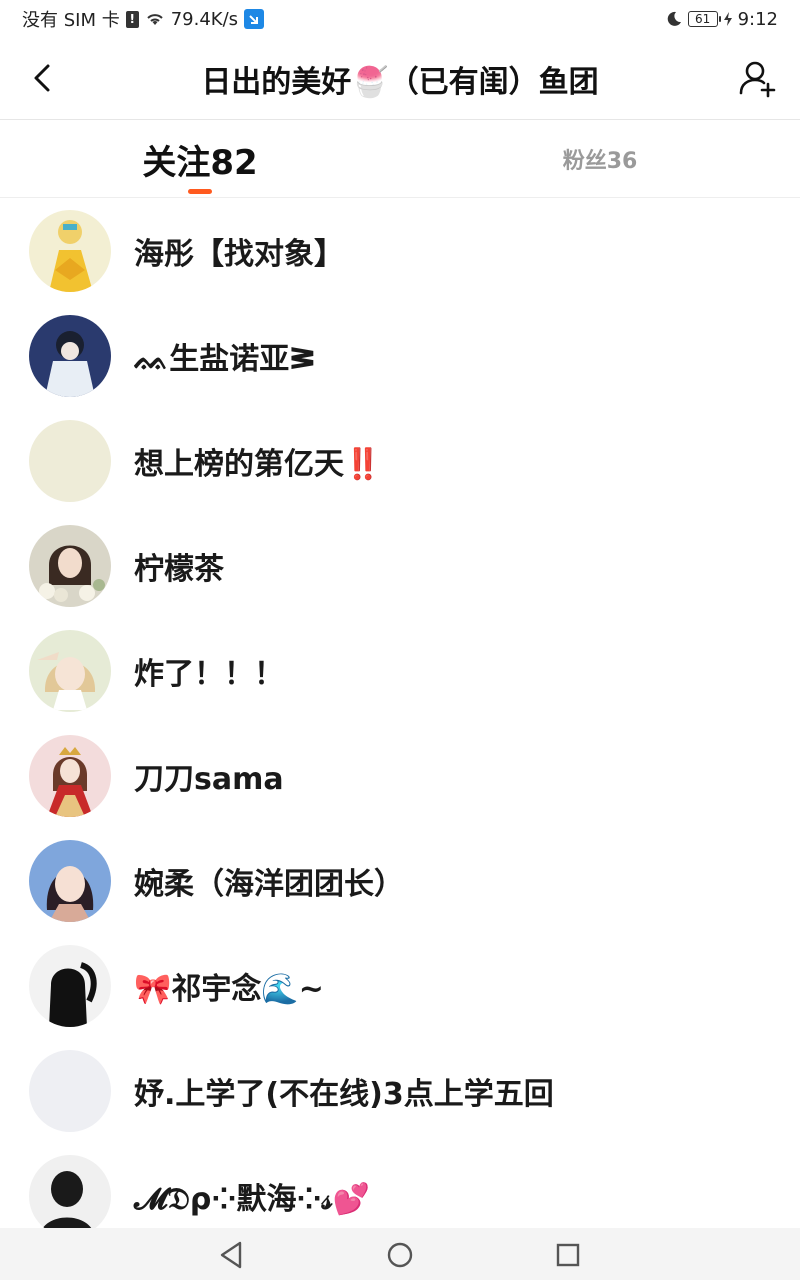 This screenshot has height=1280, width=800. Describe the element at coordinates (400, 19) in the screenshot. I see `status-bar: 没有 SIM 卡 ! 79.4K/s 61 9:12` at that location.